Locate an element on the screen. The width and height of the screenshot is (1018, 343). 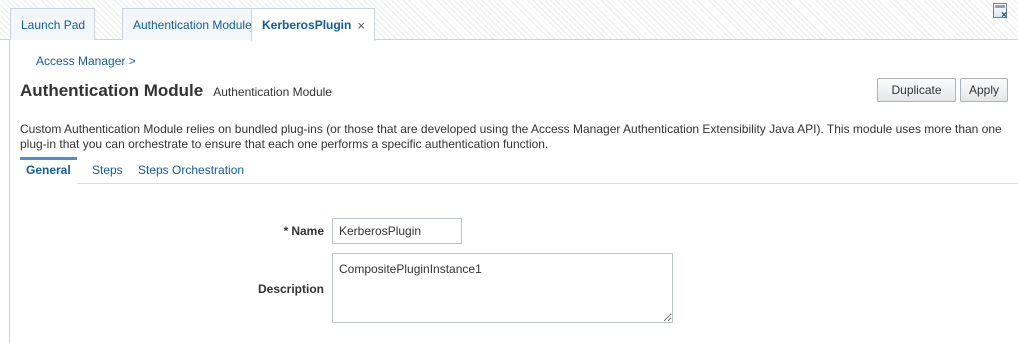
page-title-text: Authentication Module is located at coordinates (112, 90).